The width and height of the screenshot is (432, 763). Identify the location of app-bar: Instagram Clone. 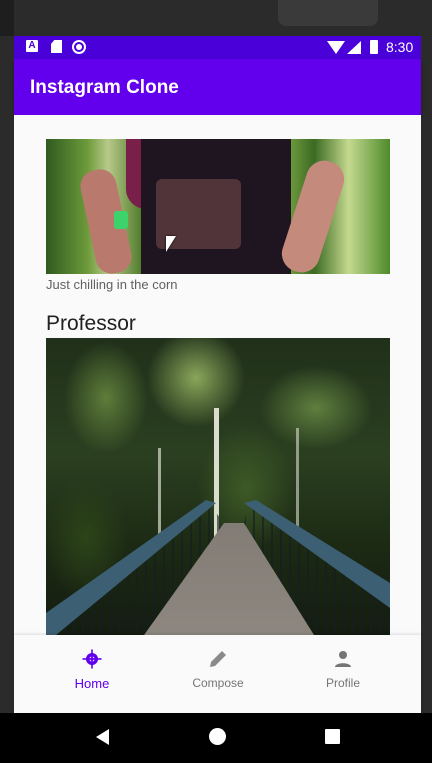
(217, 87).